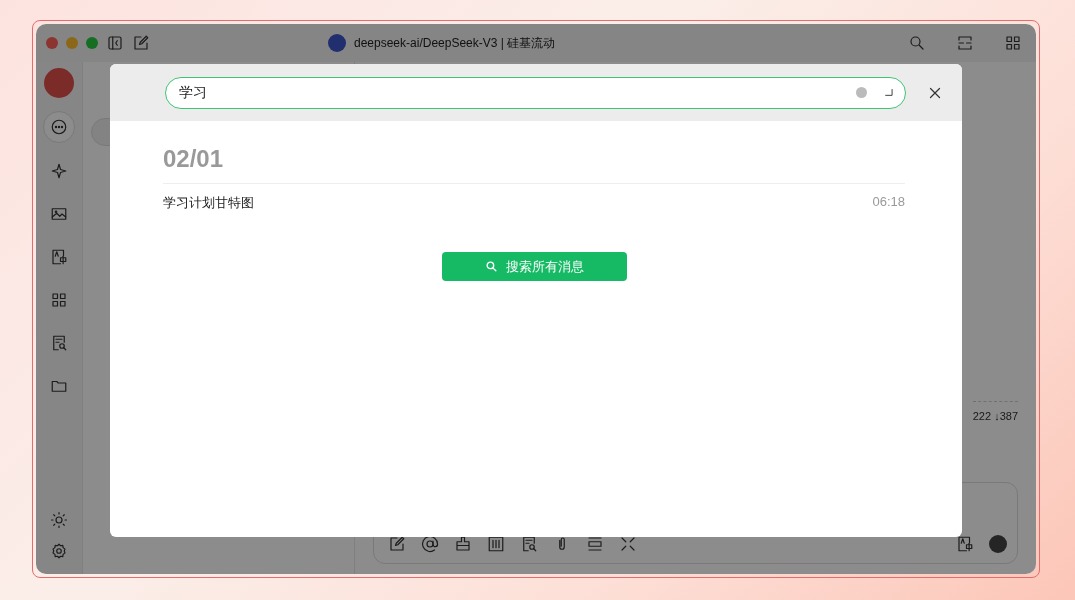 This screenshot has width=1075, height=600. I want to click on edit-icon, so click(397, 544).